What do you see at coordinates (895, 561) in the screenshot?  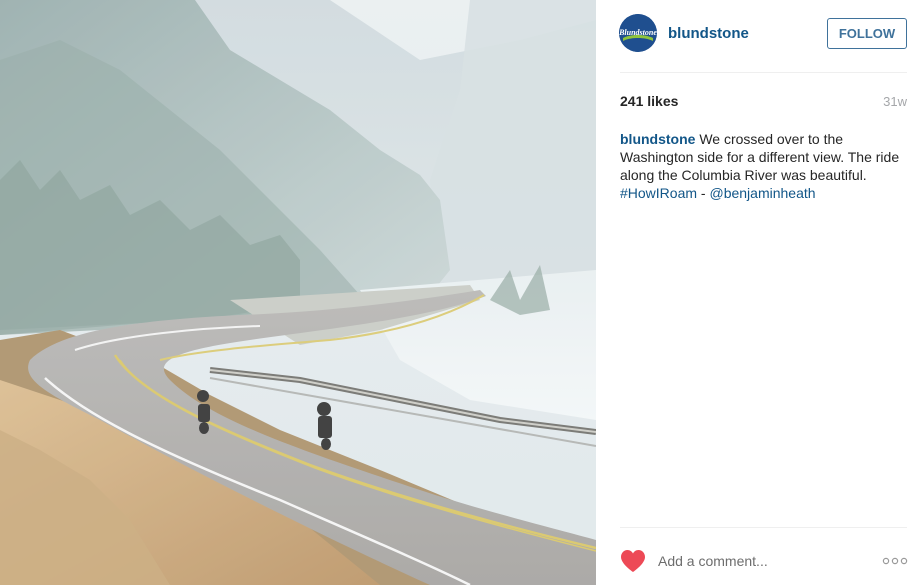 I see `more-options-icon` at bounding box center [895, 561].